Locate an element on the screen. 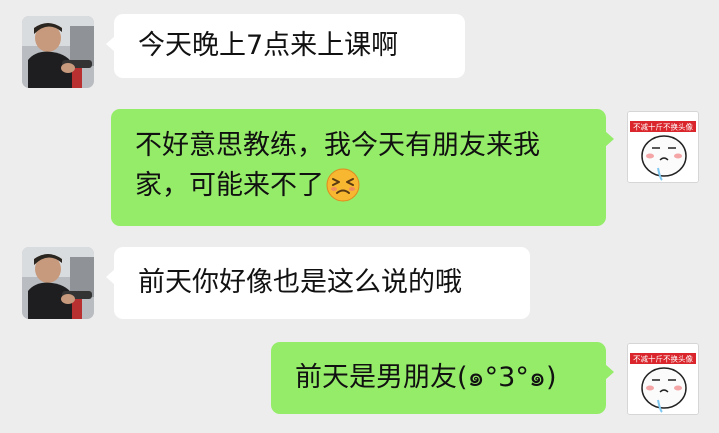 This screenshot has height=433, width=719. message-text: 前天你好像也是这么说的哦 is located at coordinates (300, 282).